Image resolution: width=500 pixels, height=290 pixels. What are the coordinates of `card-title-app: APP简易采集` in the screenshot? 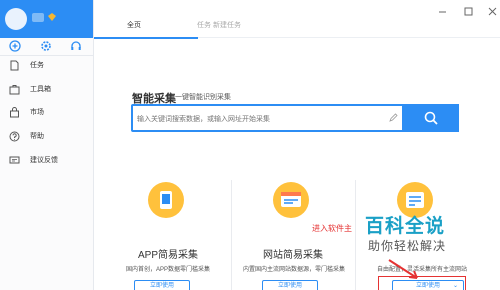 It's located at (167, 255).